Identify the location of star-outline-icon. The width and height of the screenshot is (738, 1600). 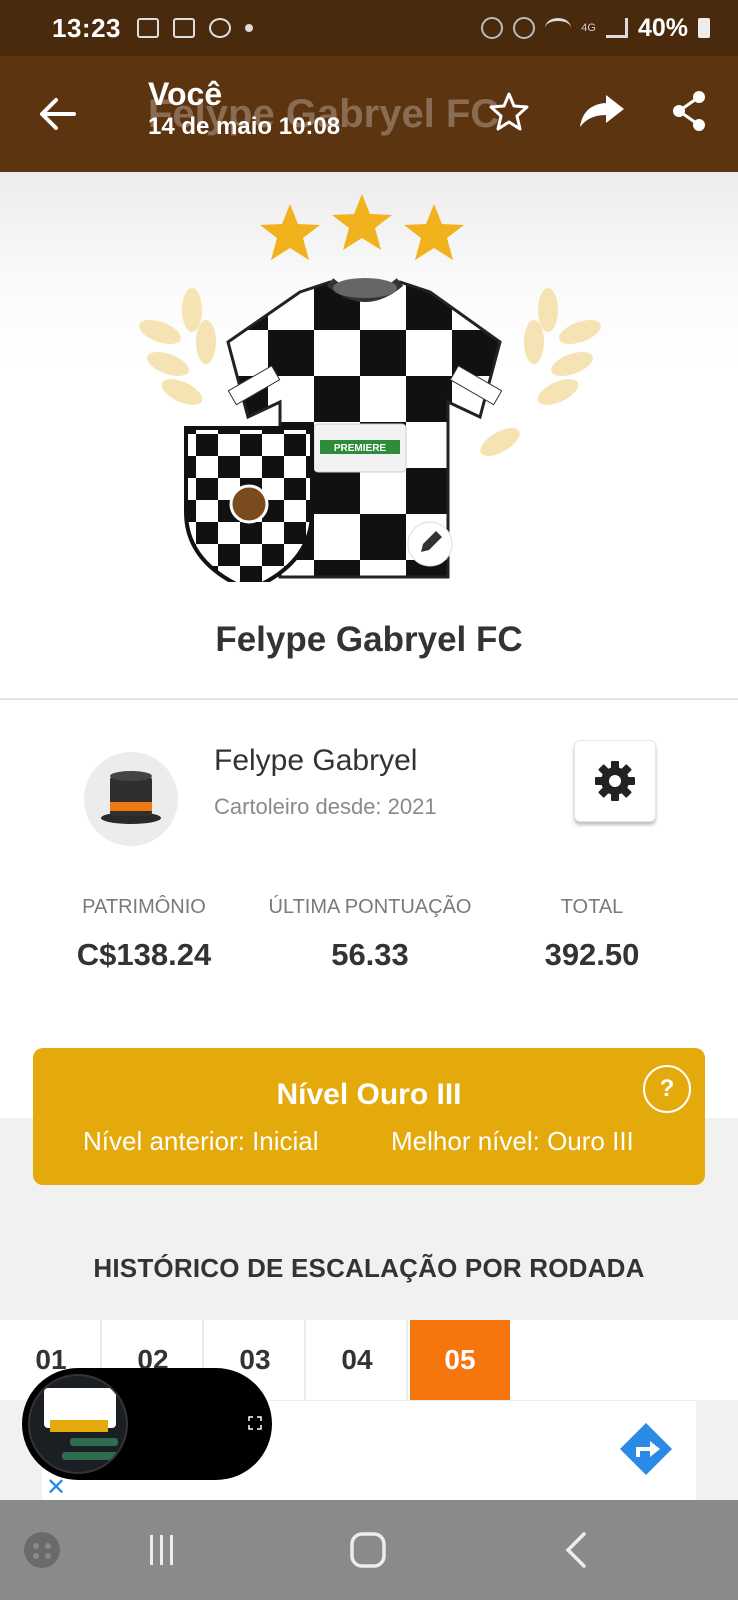
(509, 111).